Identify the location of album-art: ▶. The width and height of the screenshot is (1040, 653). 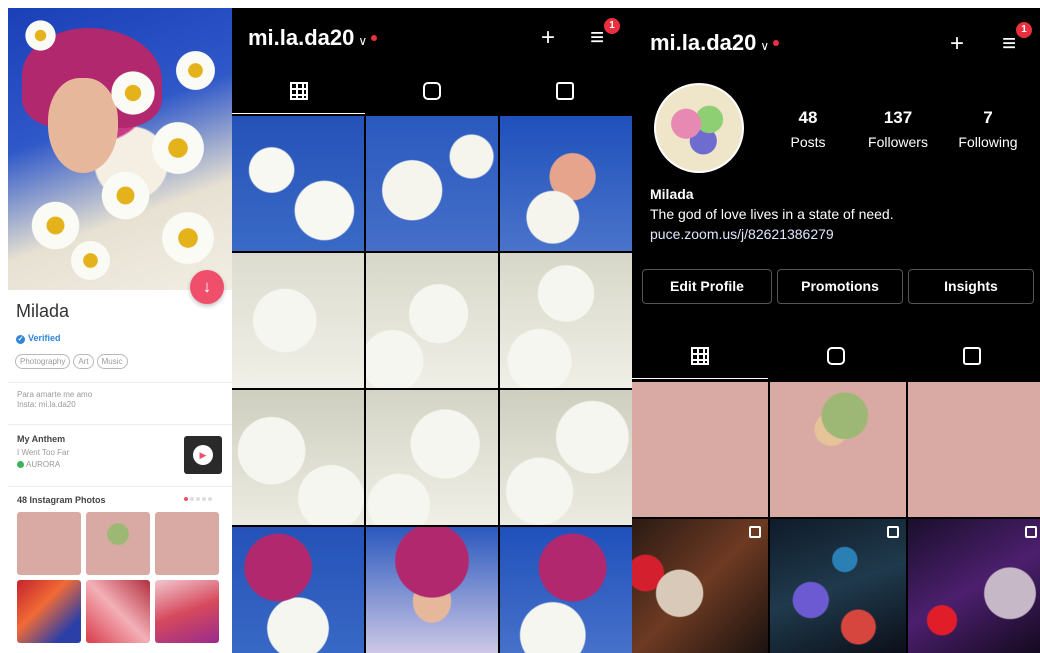
(203, 455).